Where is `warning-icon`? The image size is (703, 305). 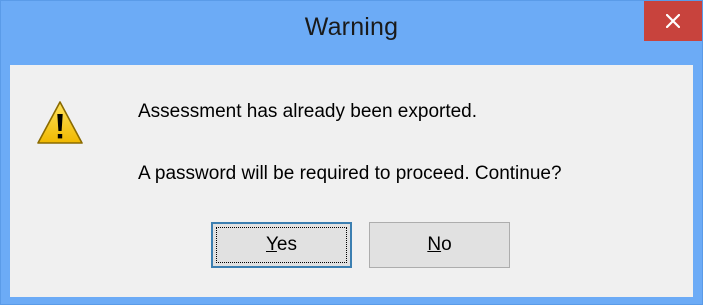 warning-icon is located at coordinates (60, 122).